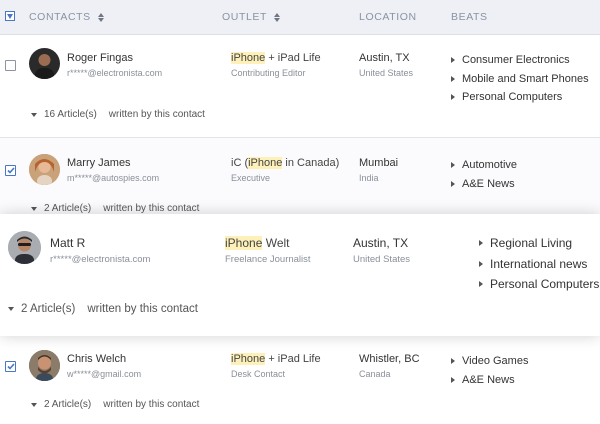 The width and height of the screenshot is (600, 424). I want to click on beat-label: Video Games, so click(495, 361).